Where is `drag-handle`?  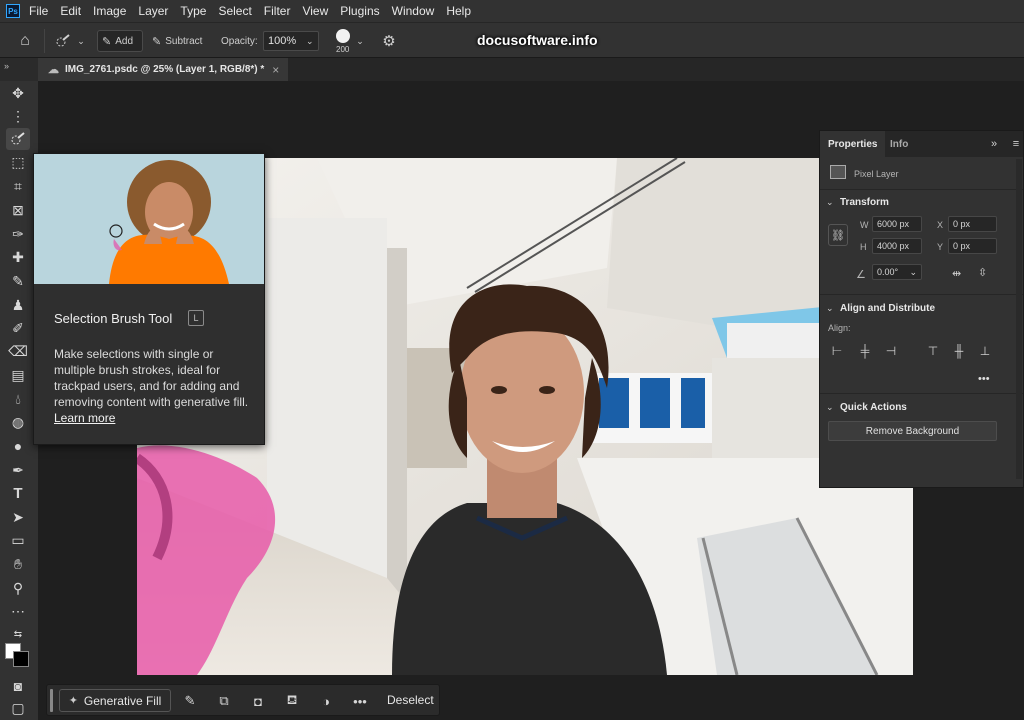
drag-handle is located at coordinates (51, 700).